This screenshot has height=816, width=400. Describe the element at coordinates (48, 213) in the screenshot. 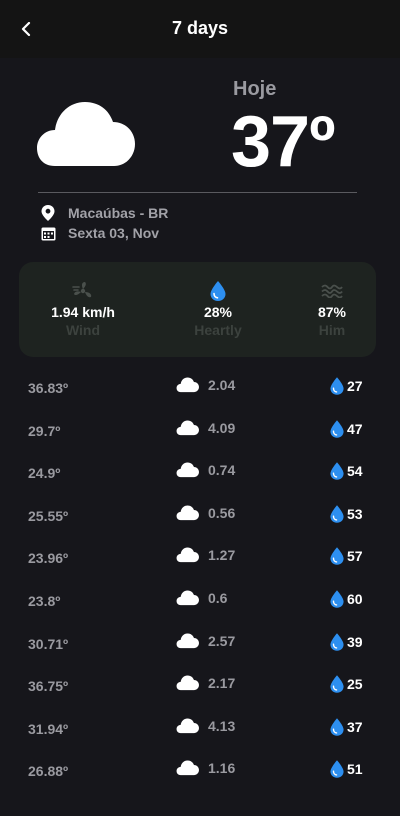

I see `map-pin-icon` at that location.